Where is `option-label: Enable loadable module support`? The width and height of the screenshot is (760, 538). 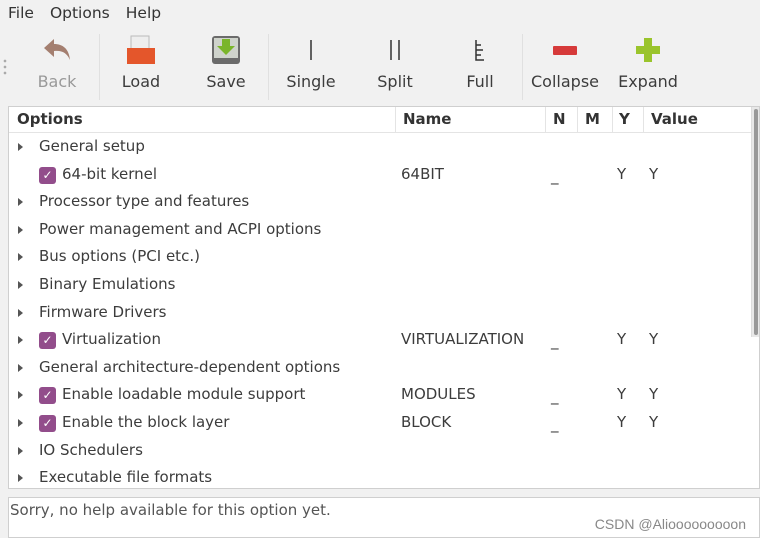
option-label: Enable loadable module support is located at coordinates (184, 394).